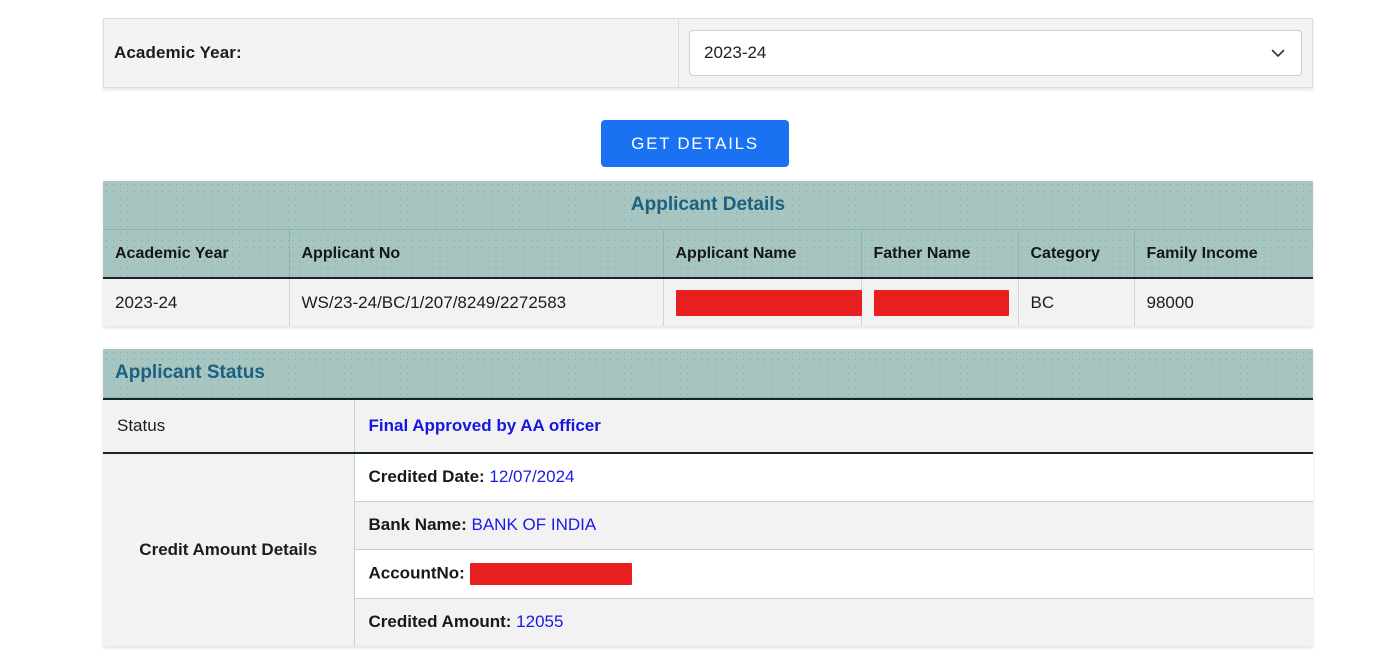  I want to click on cell-applicant-name, so click(762, 302).